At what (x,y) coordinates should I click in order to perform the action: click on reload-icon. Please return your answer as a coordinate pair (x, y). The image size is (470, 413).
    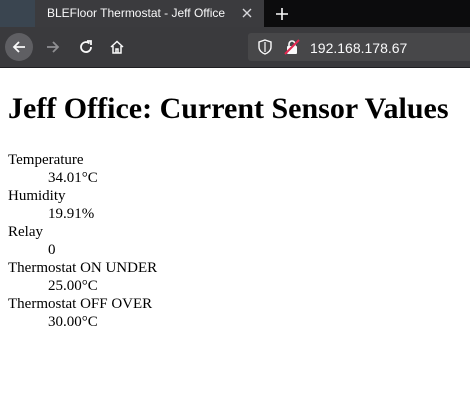
    Looking at the image, I should click on (86, 46).